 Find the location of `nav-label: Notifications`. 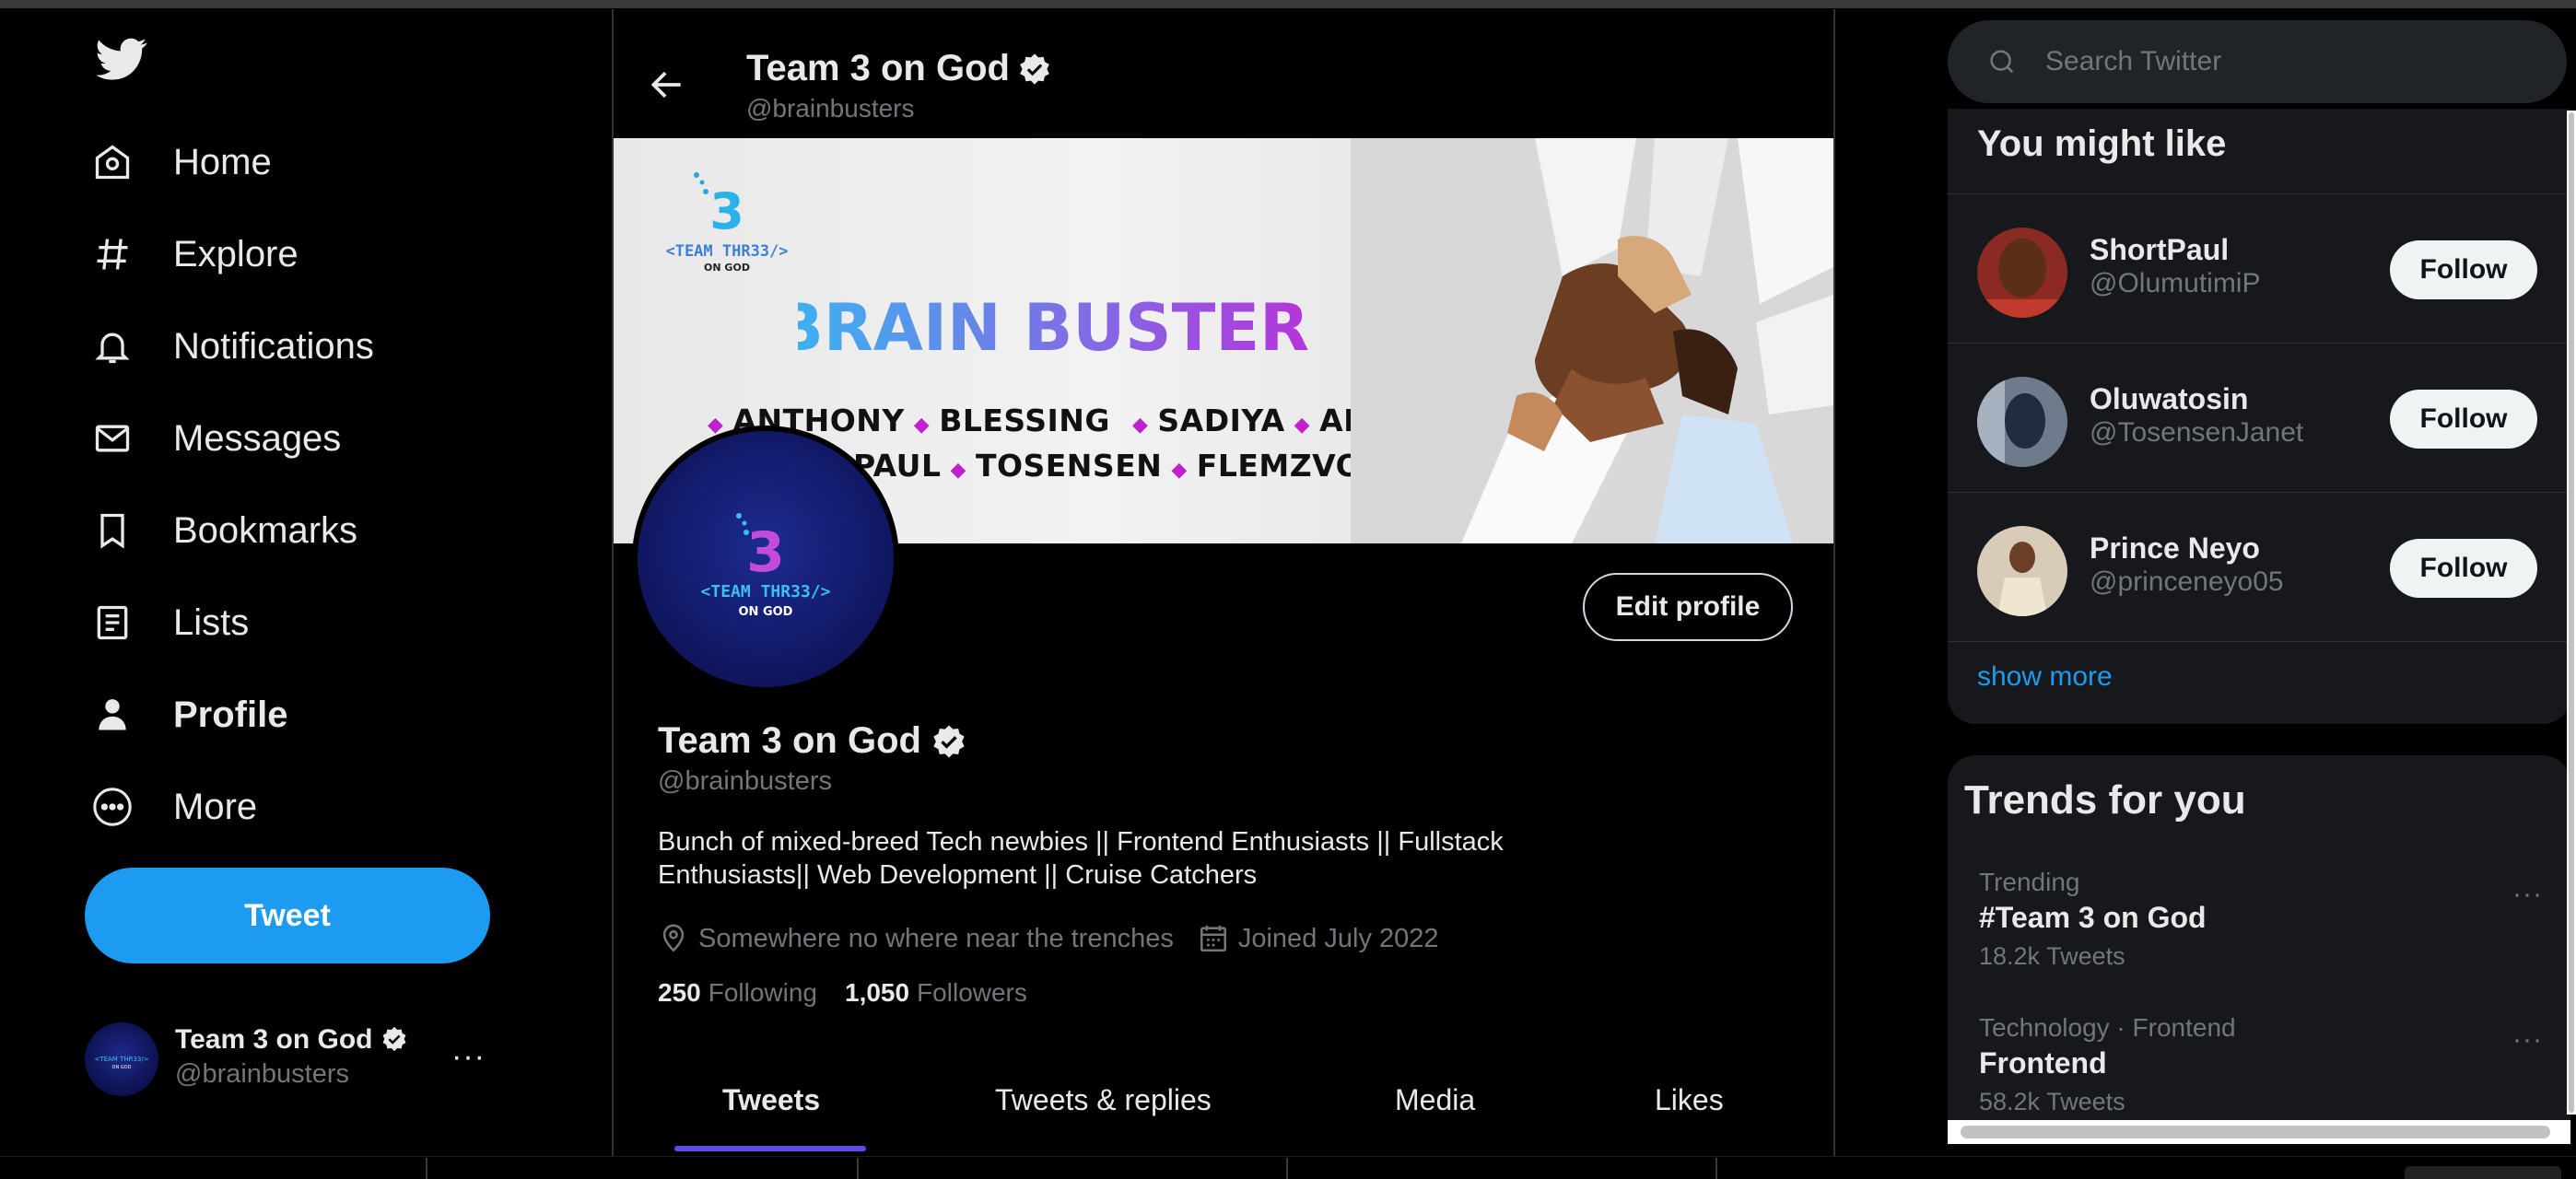

nav-label: Notifications is located at coordinates (273, 346).